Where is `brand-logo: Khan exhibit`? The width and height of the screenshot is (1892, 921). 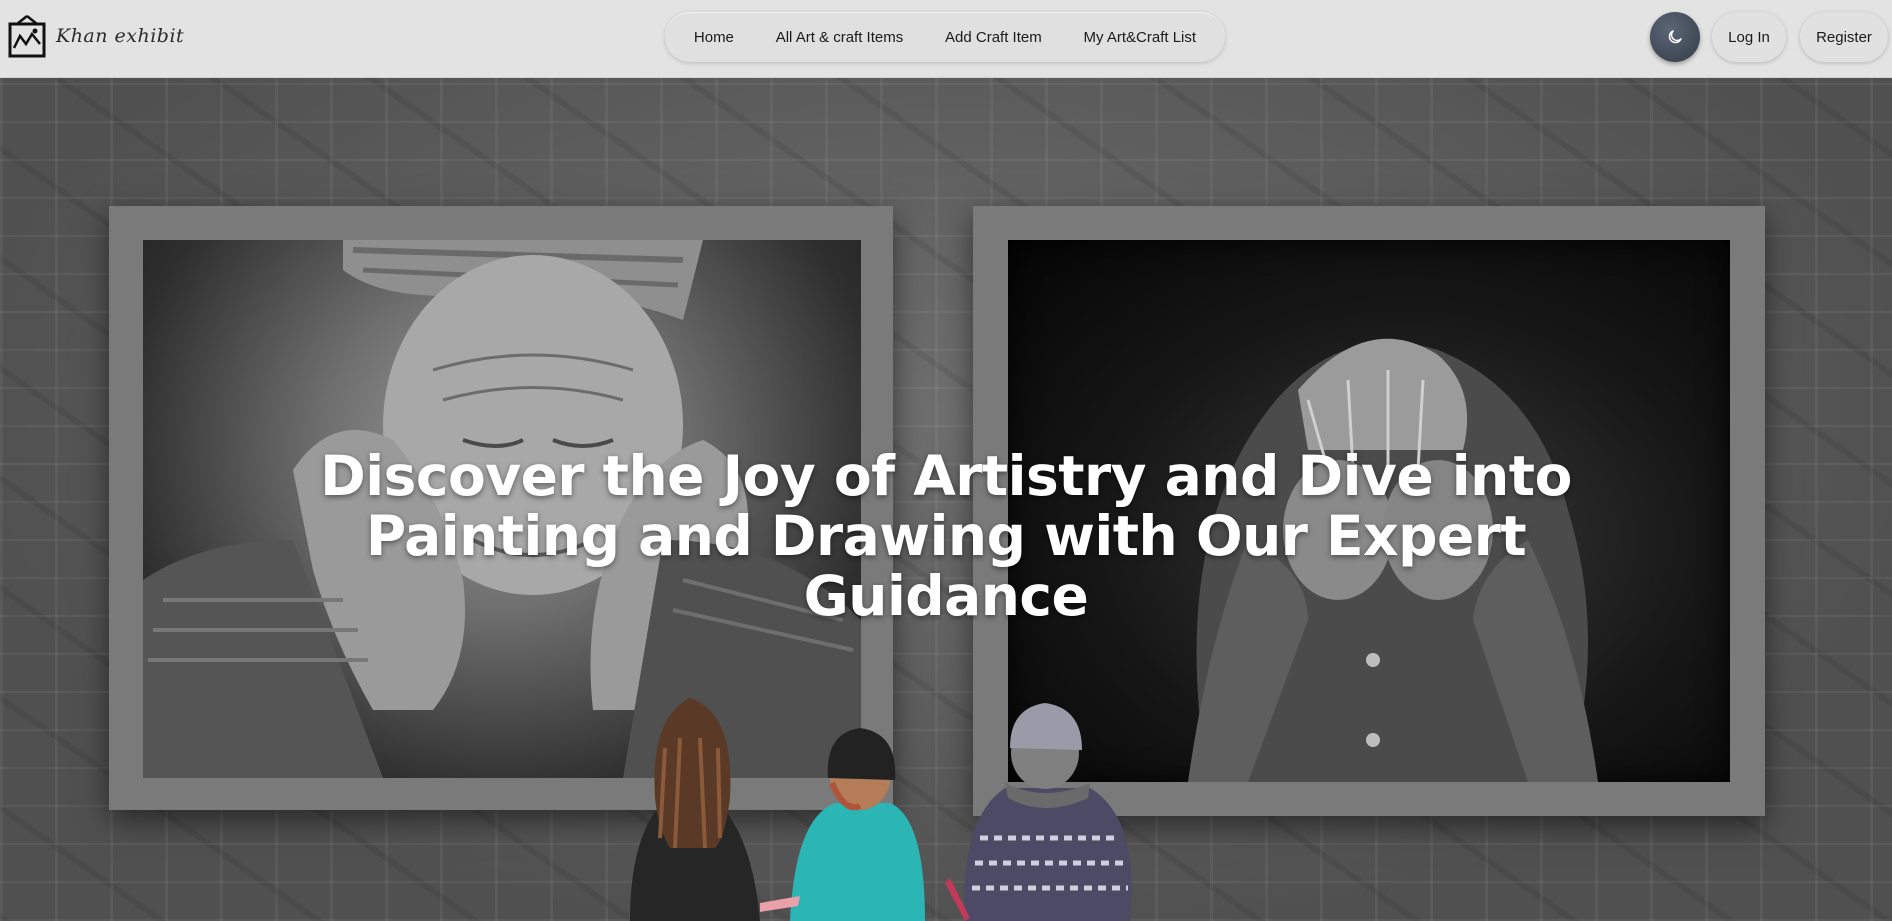 brand-logo: Khan exhibit is located at coordinates (96, 36).